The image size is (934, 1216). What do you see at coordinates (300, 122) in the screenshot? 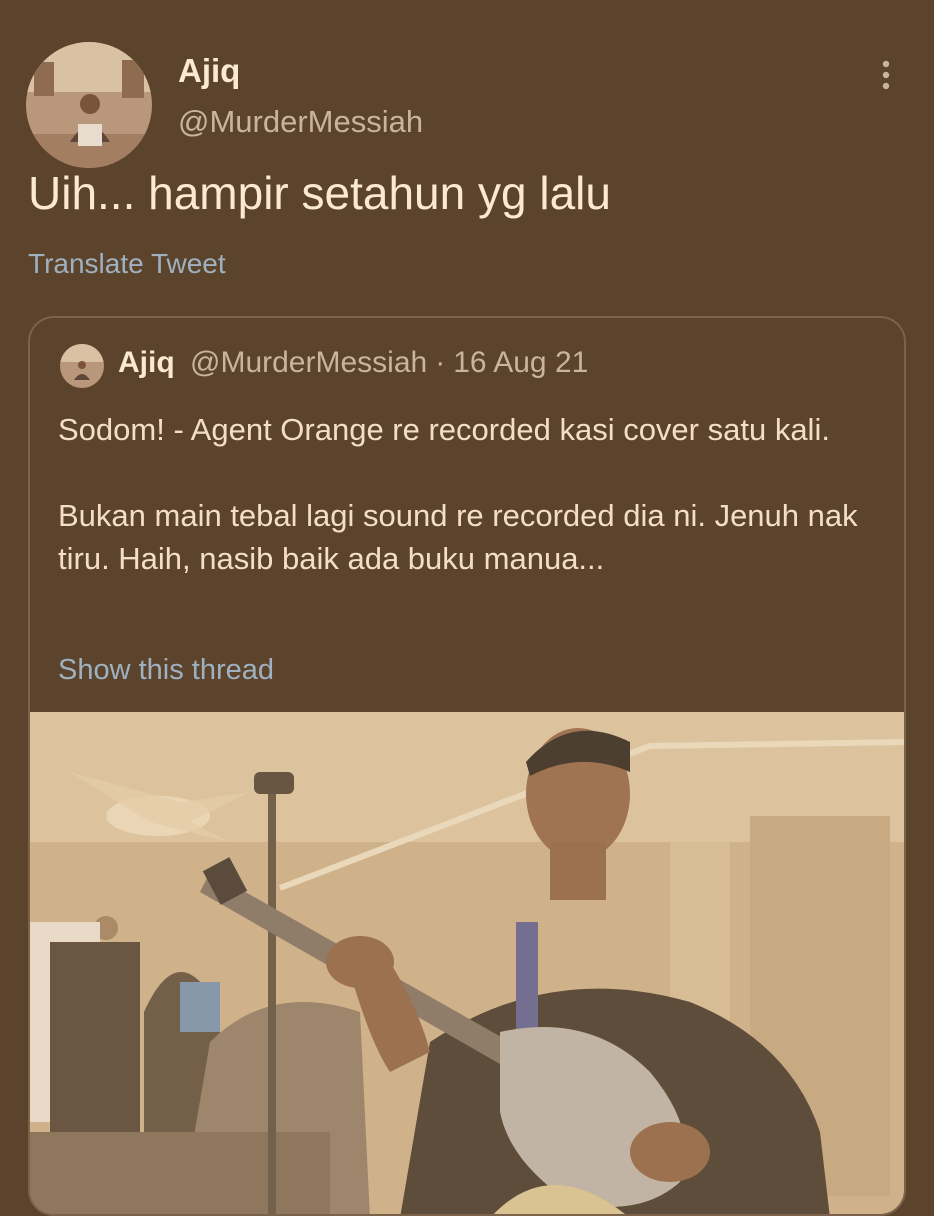
I see `author-handle: @MurderMessiah` at bounding box center [300, 122].